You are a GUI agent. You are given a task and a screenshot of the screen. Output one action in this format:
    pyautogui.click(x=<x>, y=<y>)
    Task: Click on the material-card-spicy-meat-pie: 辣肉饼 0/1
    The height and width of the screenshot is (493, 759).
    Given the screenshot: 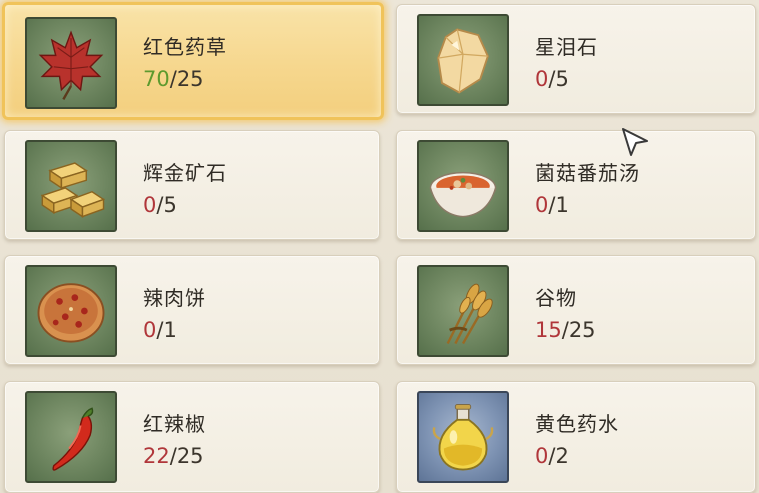 What is the action you would take?
    pyautogui.click(x=192, y=310)
    